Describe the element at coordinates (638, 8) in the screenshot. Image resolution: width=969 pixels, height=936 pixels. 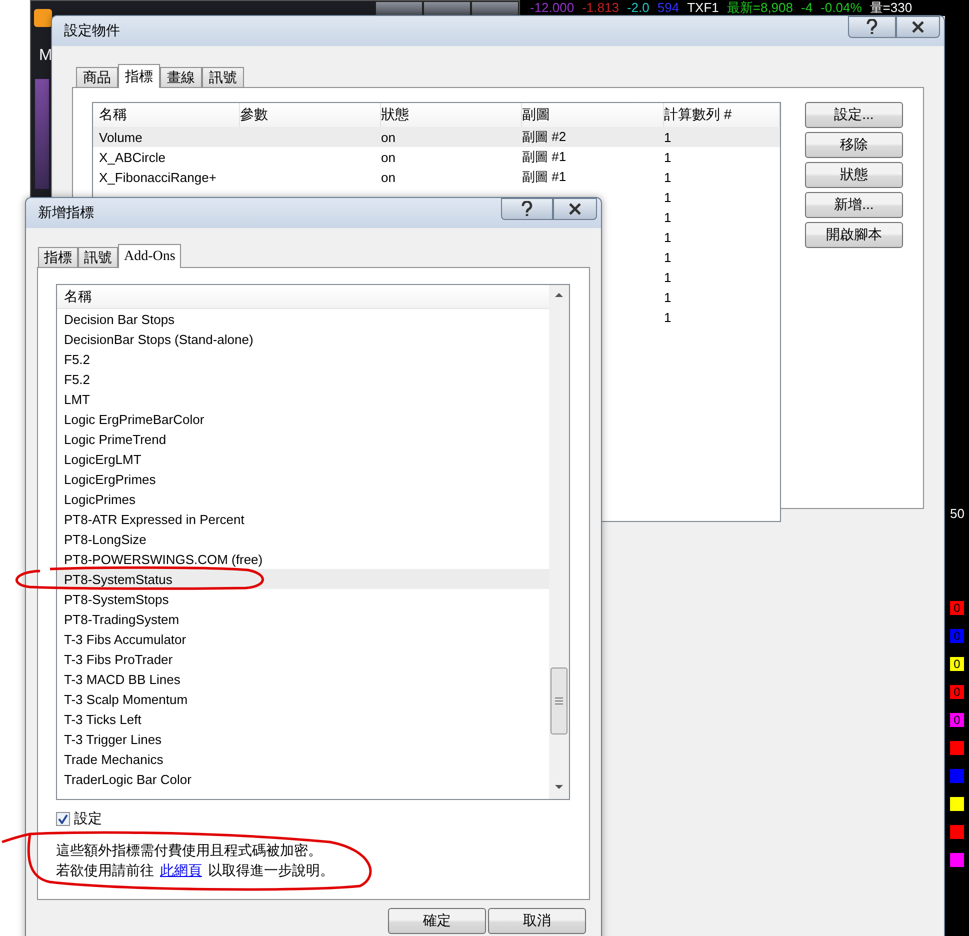
I see `quote-value: -2.0` at that location.